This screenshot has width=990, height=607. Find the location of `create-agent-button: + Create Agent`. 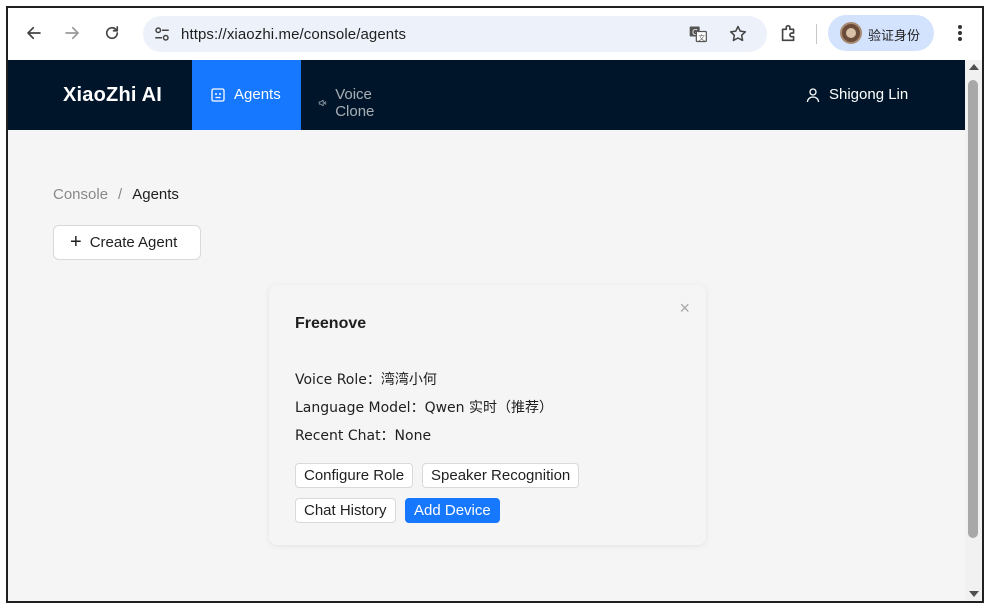

create-agent-button: + Create Agent is located at coordinates (127, 242).